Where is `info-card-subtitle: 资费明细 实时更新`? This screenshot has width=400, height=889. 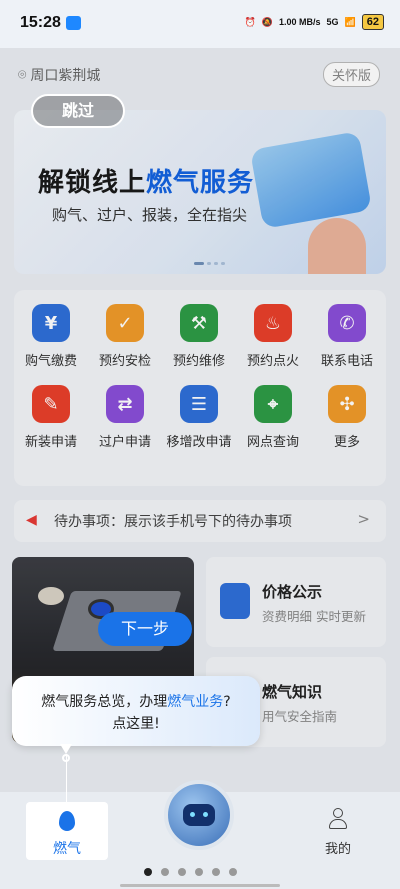 info-card-subtitle: 资费明细 实时更新 is located at coordinates (314, 616).